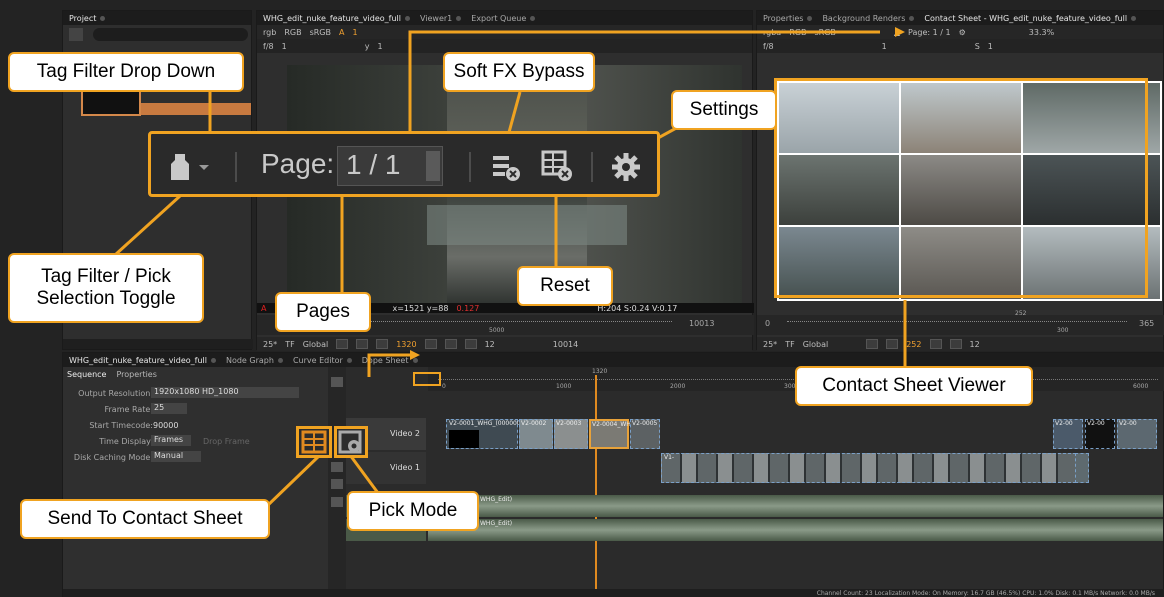 This screenshot has width=1164, height=597. I want to click on contact-settings-small-icon: ⚙, so click(962, 32).